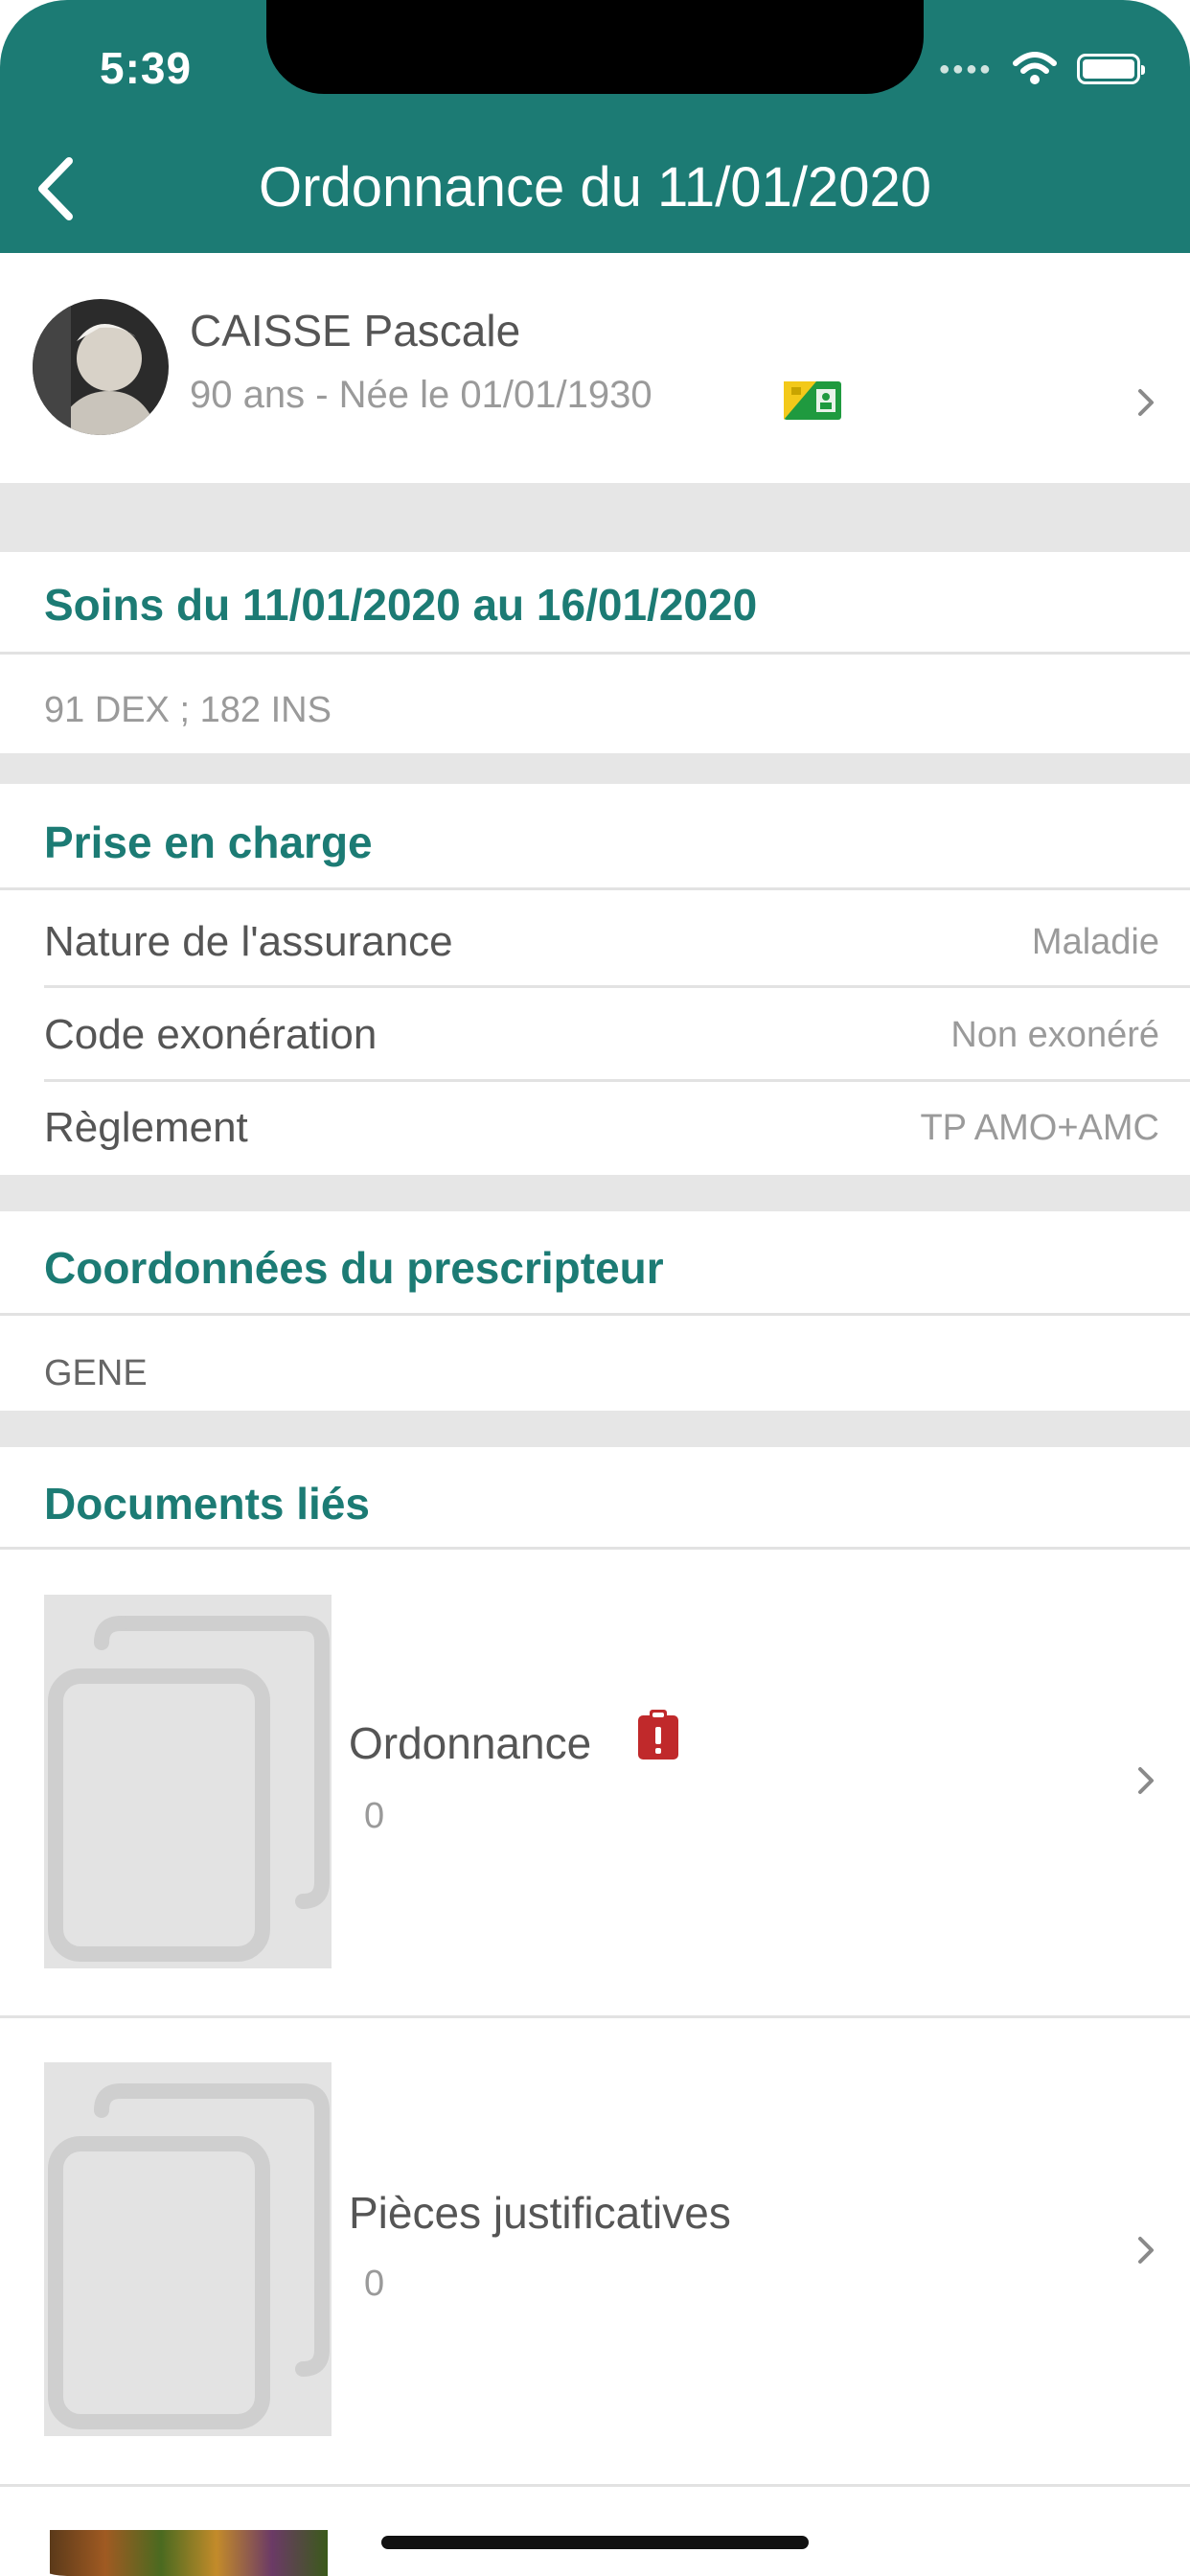 This screenshot has width=1190, height=2576. What do you see at coordinates (189, 2553) in the screenshot?
I see `document-thumbnail-photo` at bounding box center [189, 2553].